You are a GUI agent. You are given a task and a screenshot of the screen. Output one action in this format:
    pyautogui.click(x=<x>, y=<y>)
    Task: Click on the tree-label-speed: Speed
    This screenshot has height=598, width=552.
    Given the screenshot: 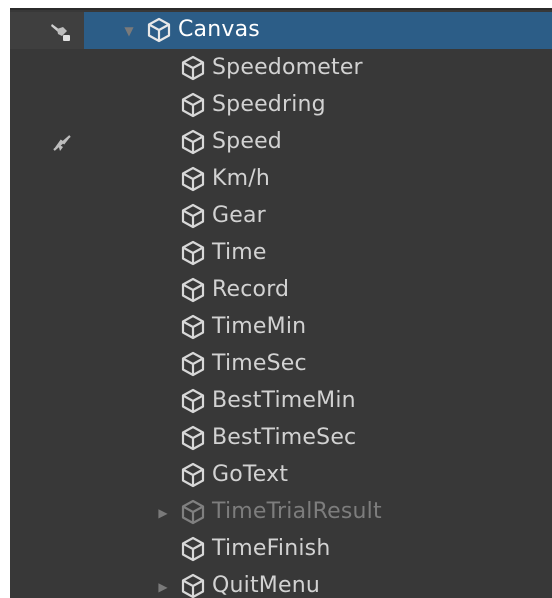 What is the action you would take?
    pyautogui.click(x=247, y=141)
    